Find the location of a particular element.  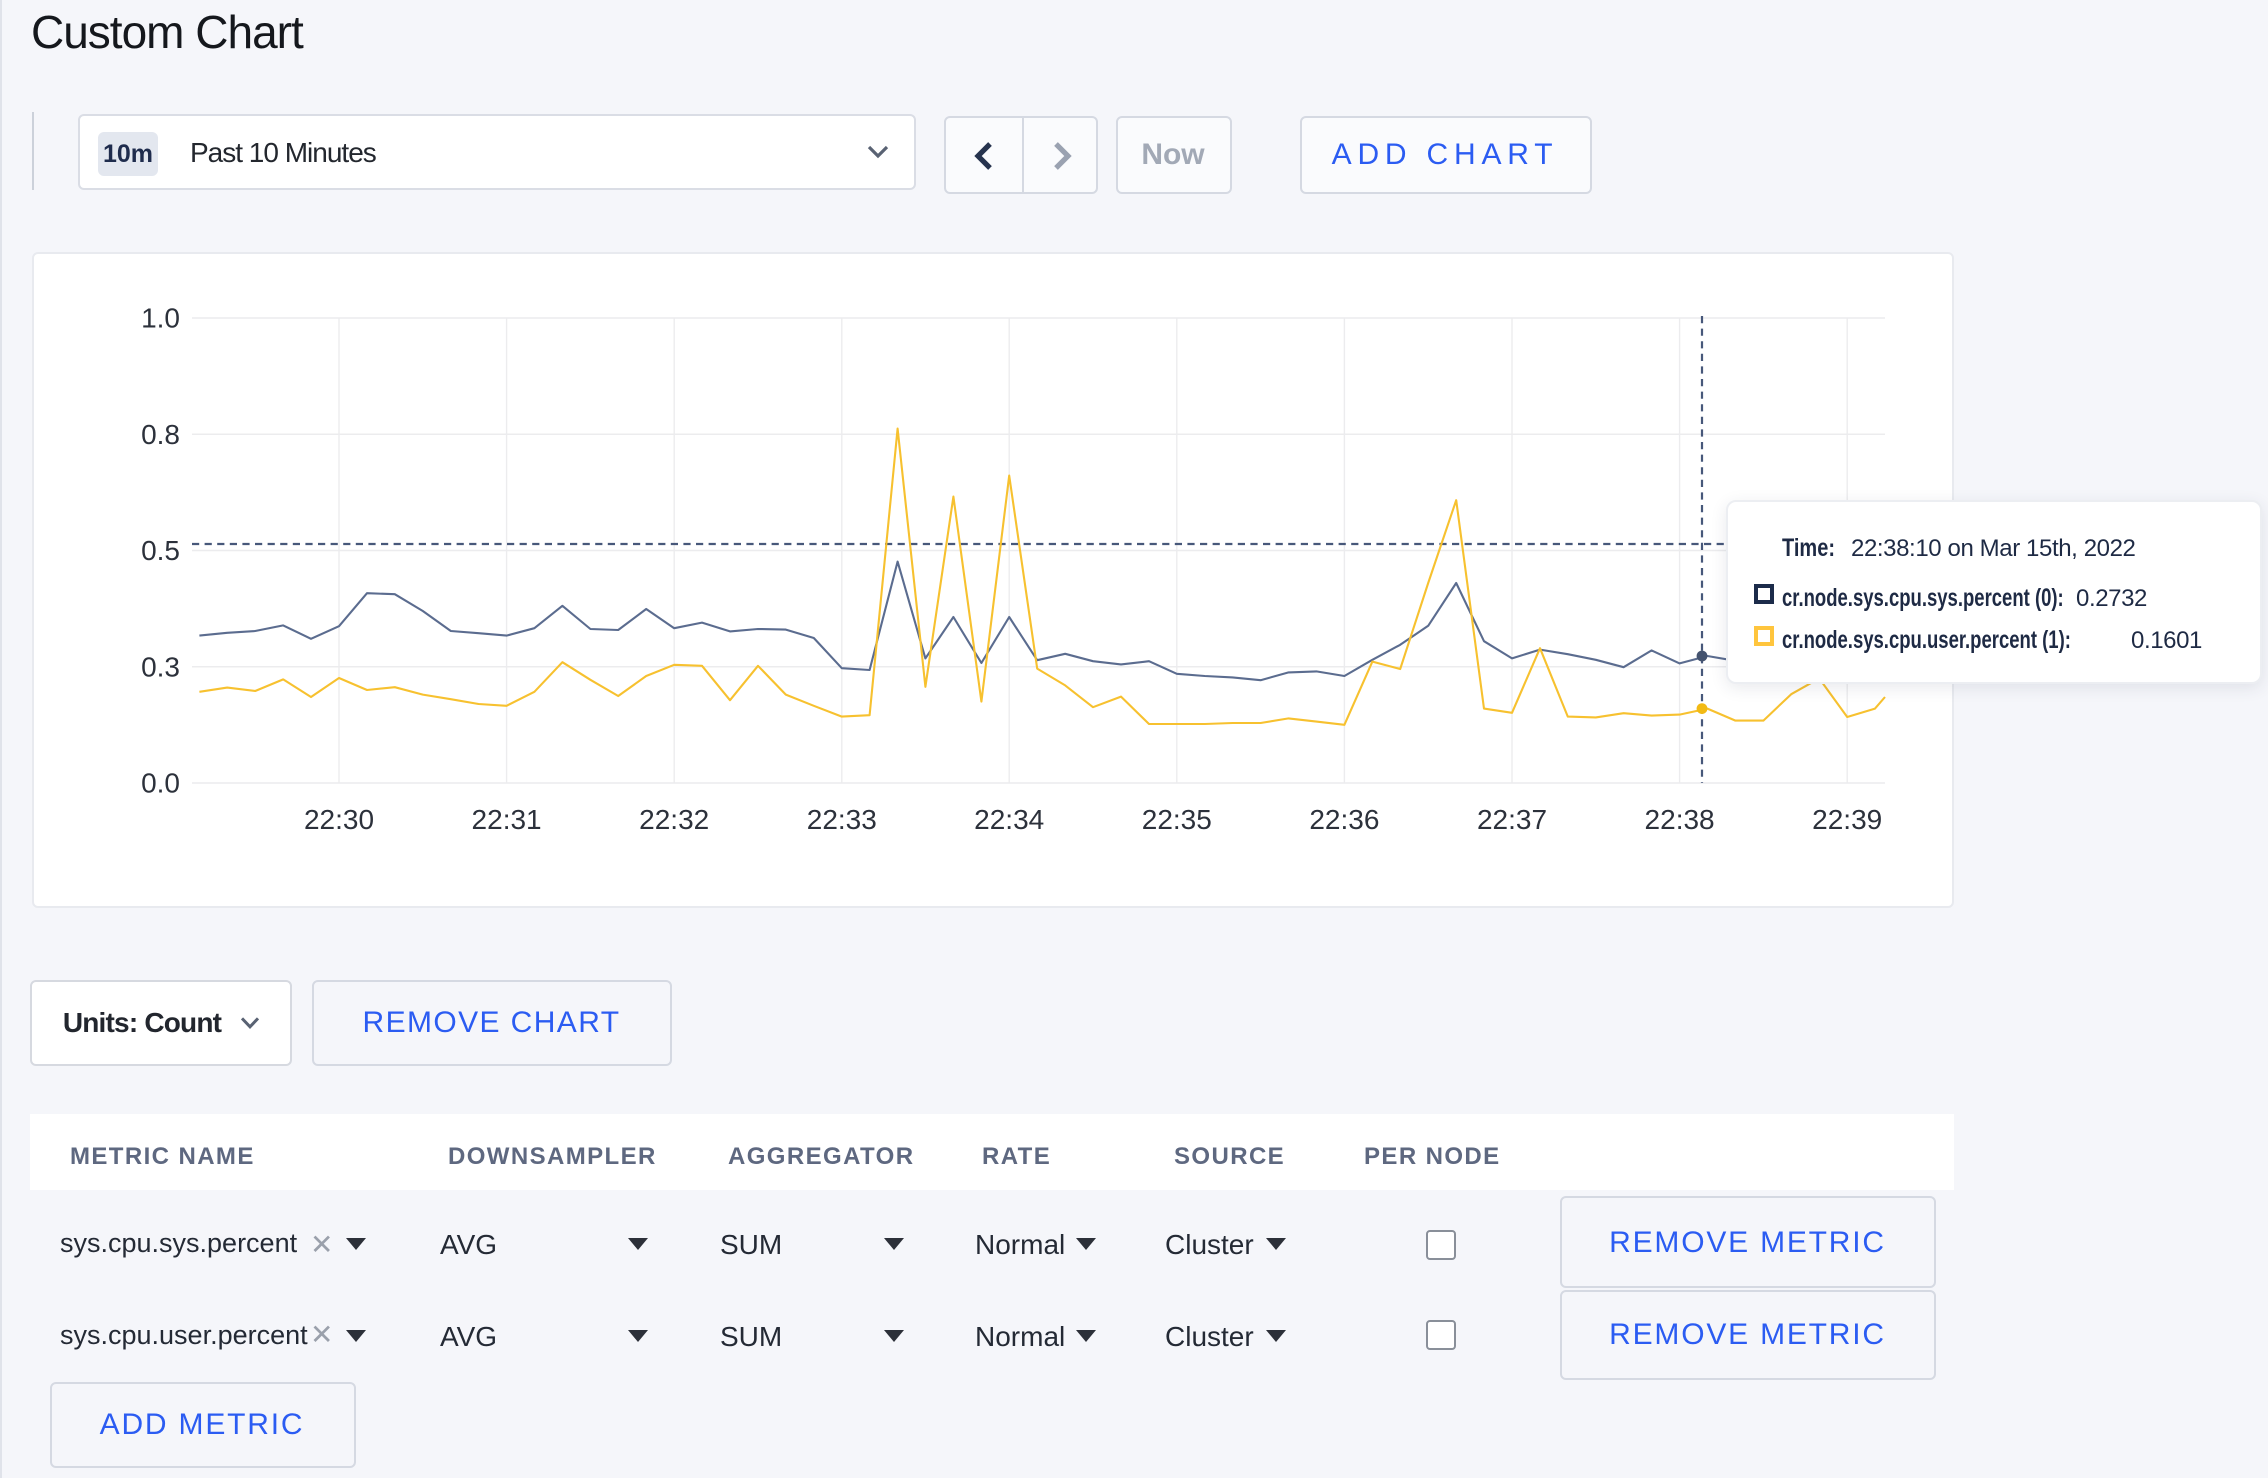

svg-text: 22:35 is located at coordinates (1177, 819).